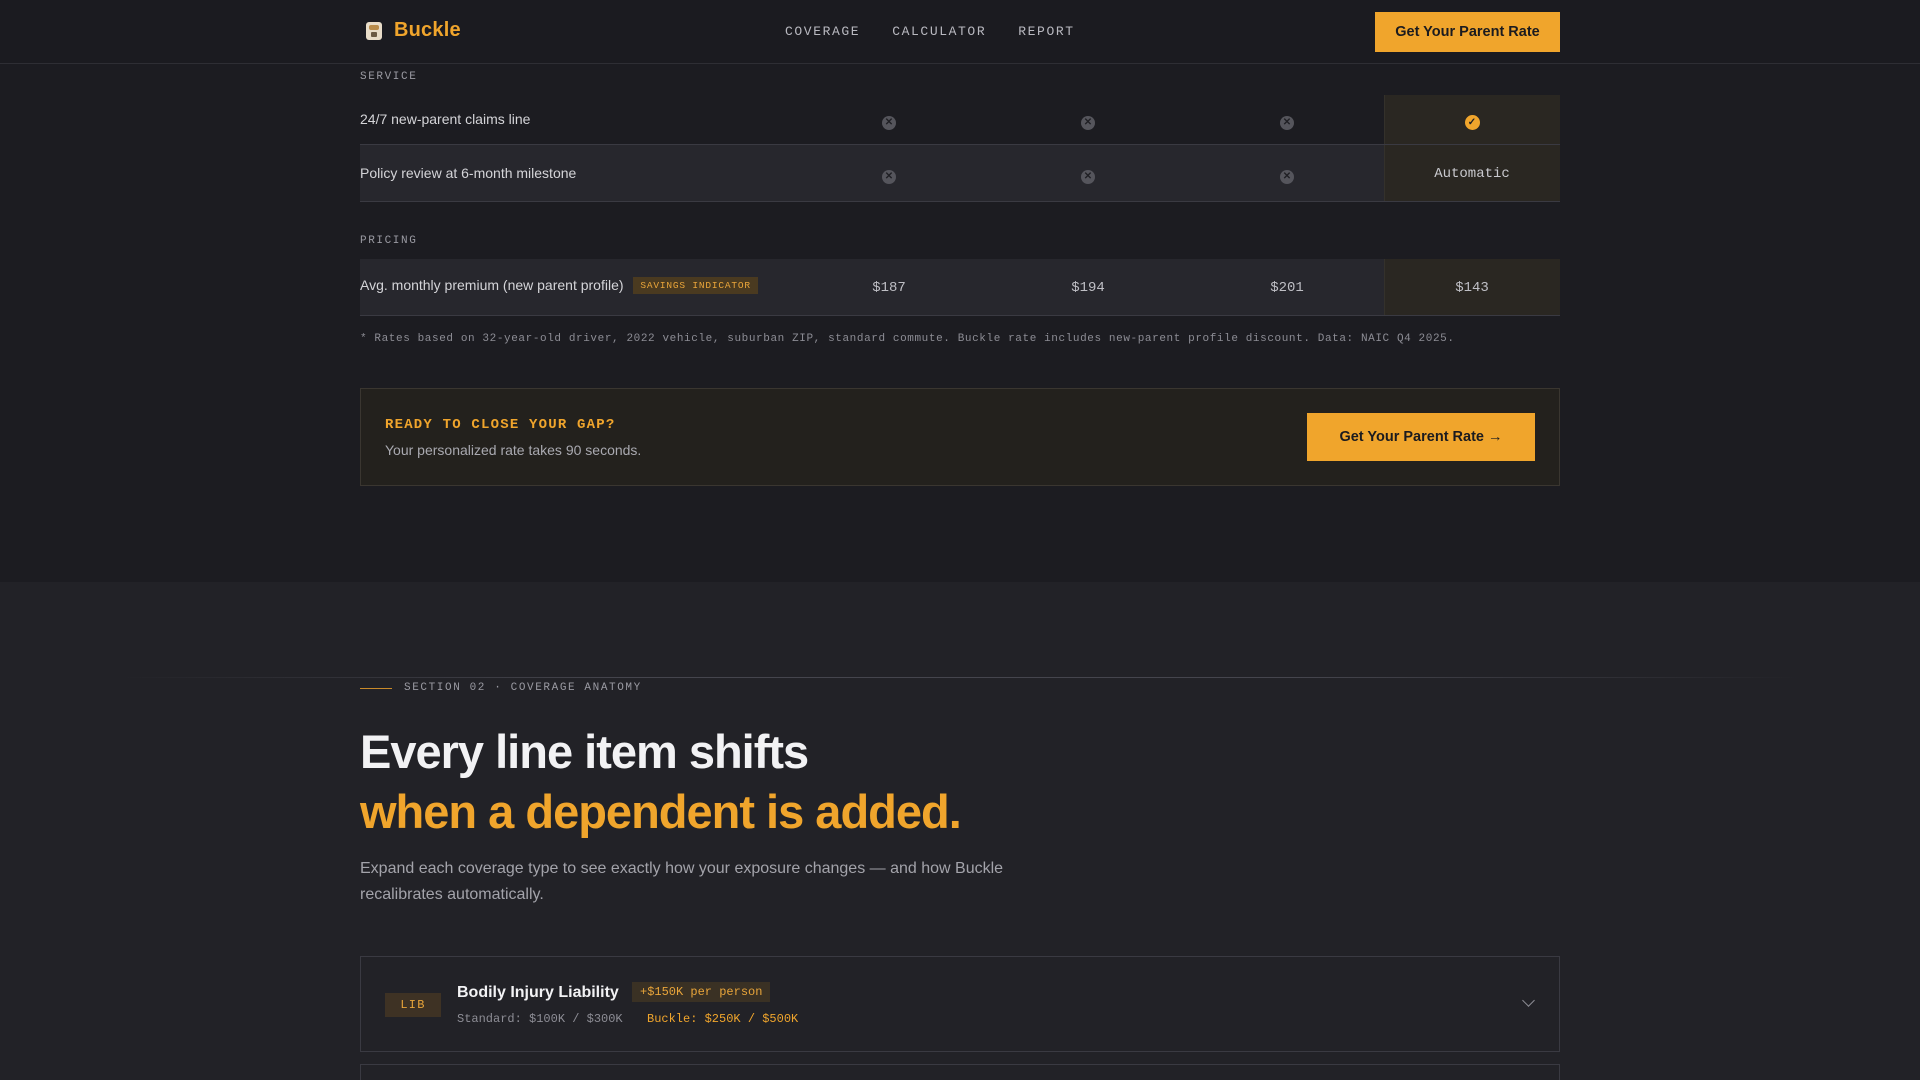 The width and height of the screenshot is (1920, 1080). I want to click on section-eyebrow: SECTION 02 · COVERAGE ANATOMY, so click(501, 688).